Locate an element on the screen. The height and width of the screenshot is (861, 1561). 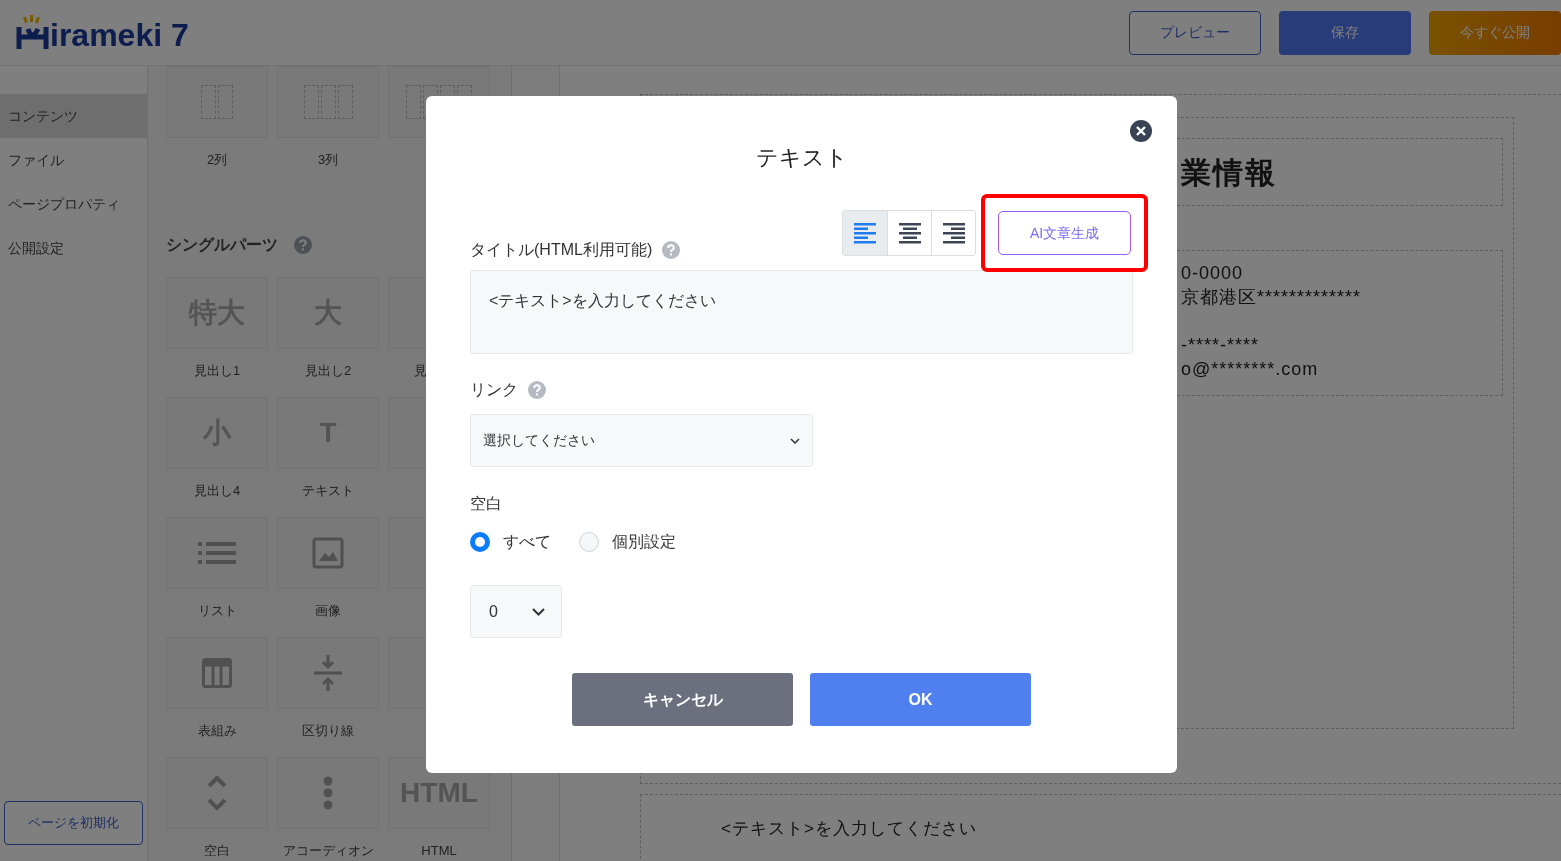
logo-text: irameki 7 is located at coordinates (119, 34).